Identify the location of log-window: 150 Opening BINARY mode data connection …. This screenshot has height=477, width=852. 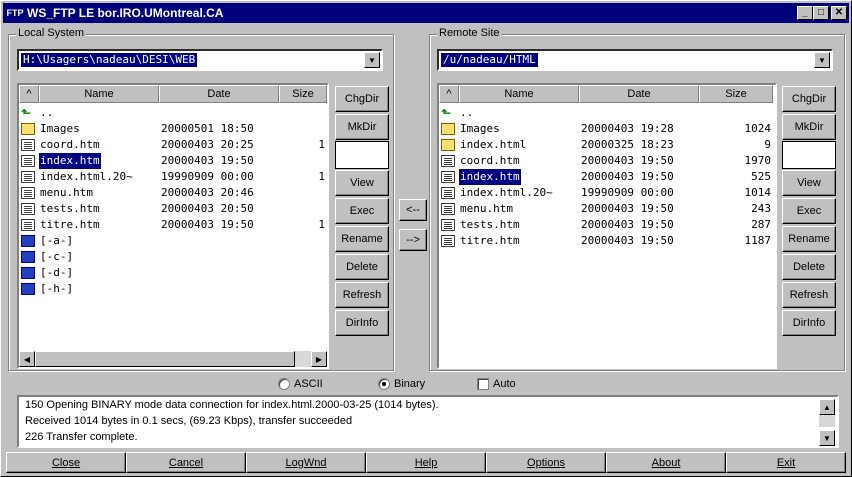
(428, 421).